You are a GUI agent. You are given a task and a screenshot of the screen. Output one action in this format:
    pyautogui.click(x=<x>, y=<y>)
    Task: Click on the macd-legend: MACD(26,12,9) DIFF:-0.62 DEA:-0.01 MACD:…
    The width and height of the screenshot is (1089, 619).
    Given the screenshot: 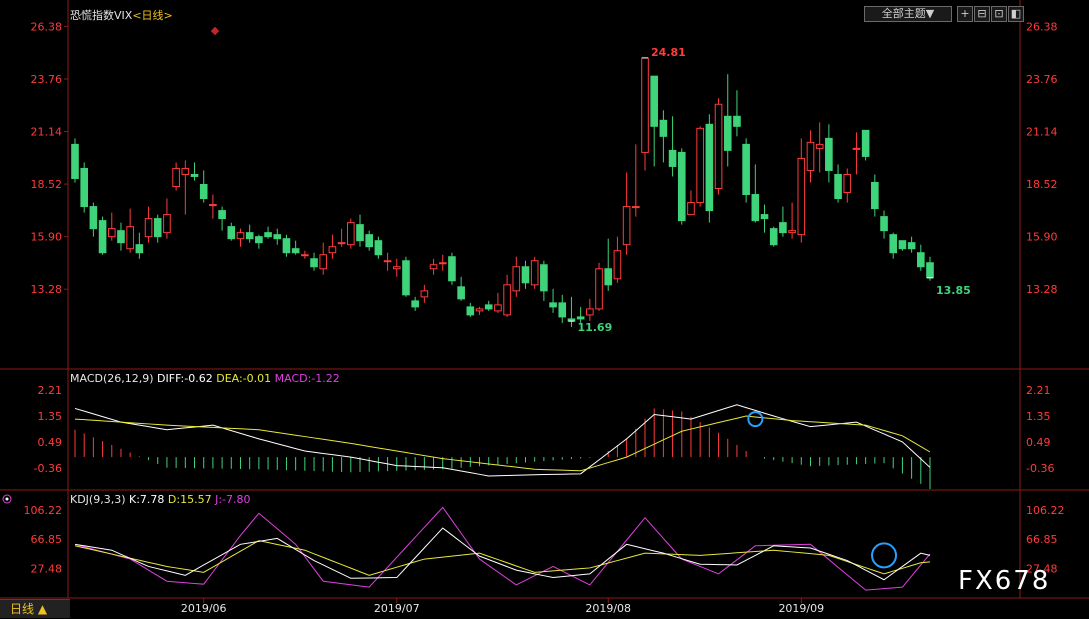 What is the action you would take?
    pyautogui.click(x=205, y=378)
    